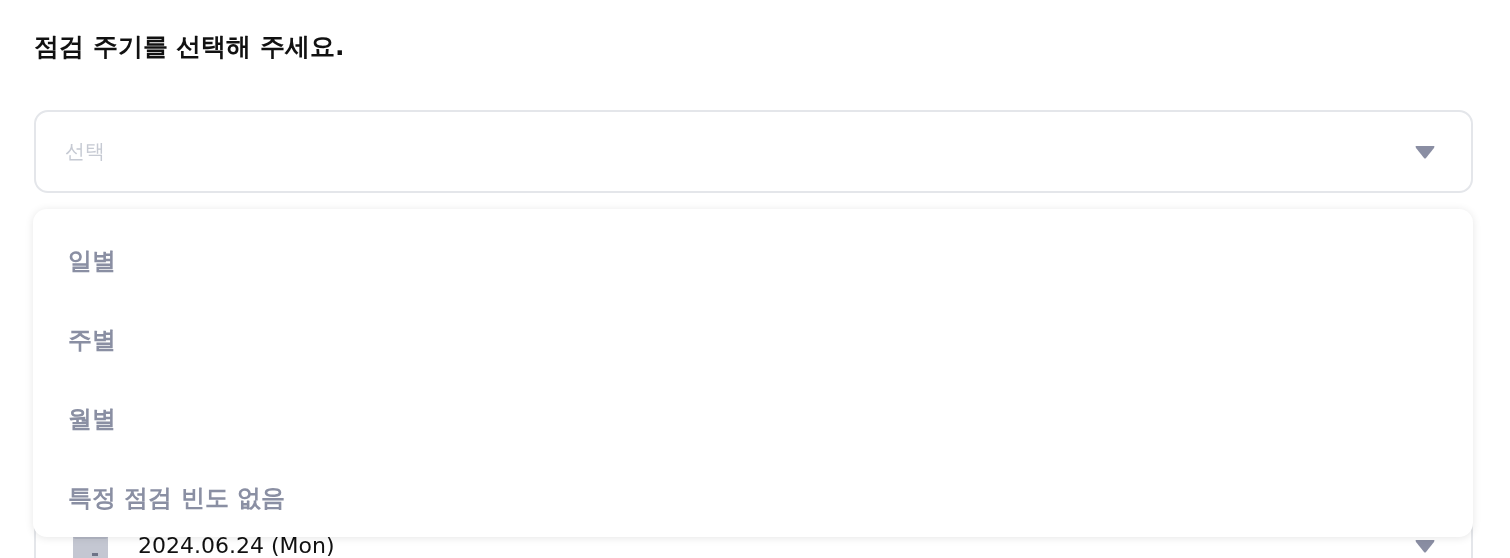 This screenshot has width=1510, height=558. I want to click on dropdown-option: 주별, so click(753, 339).